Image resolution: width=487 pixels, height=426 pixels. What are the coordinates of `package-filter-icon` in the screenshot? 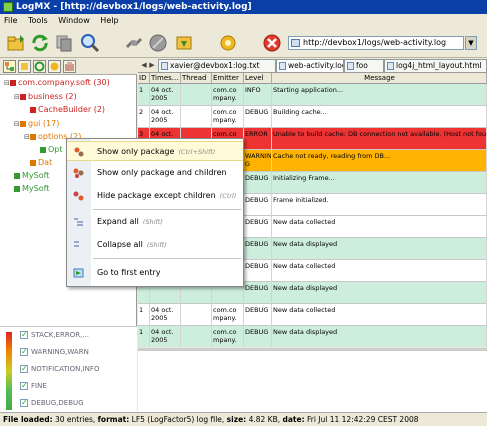 It's located at (79, 152).